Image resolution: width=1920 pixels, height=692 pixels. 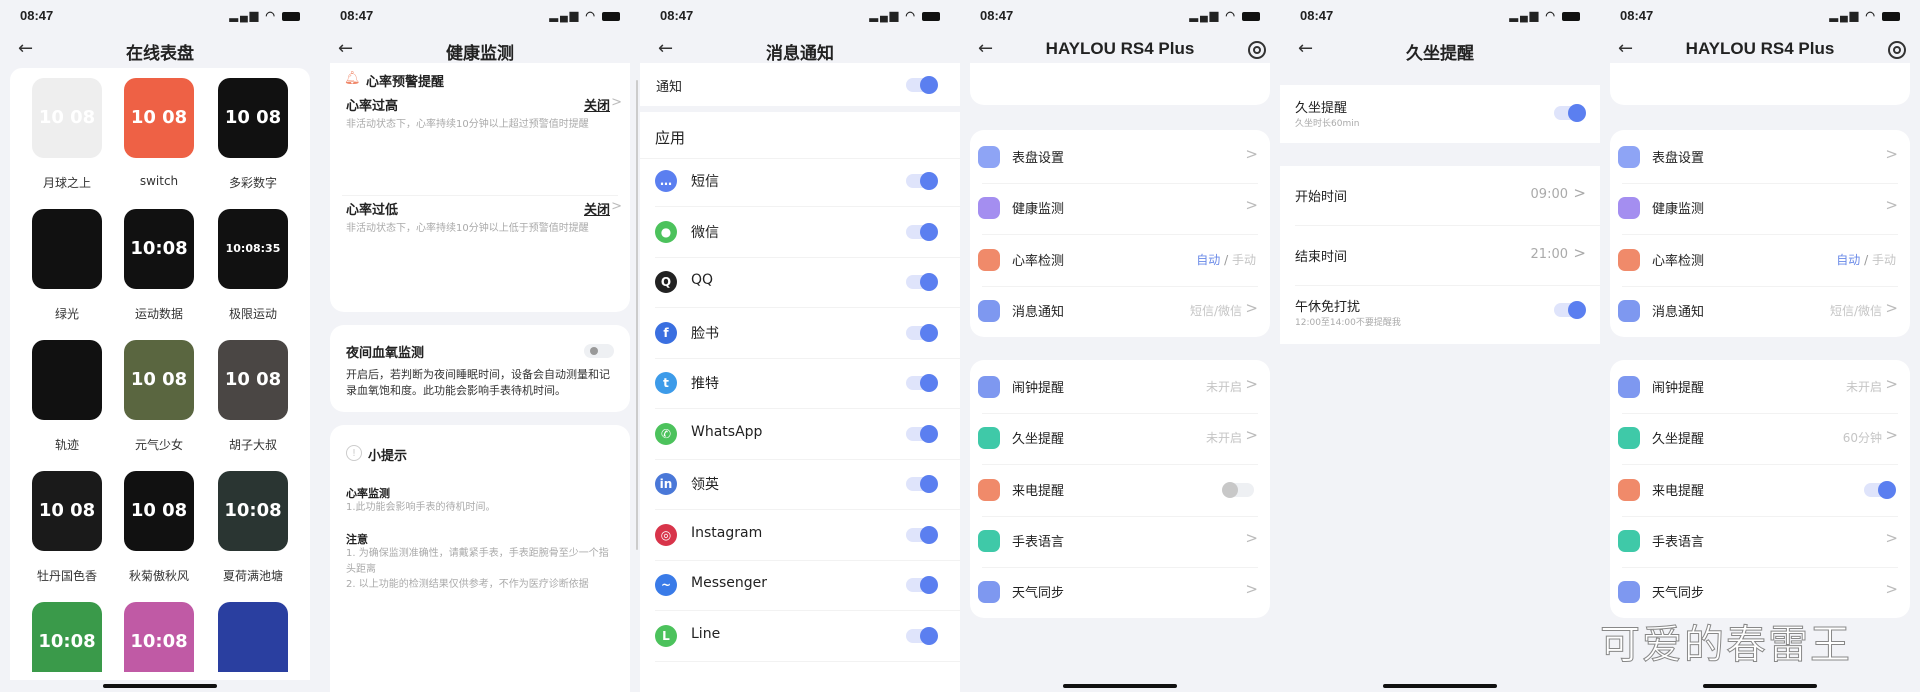 I want to click on line-icon: L, so click(x=666, y=635).